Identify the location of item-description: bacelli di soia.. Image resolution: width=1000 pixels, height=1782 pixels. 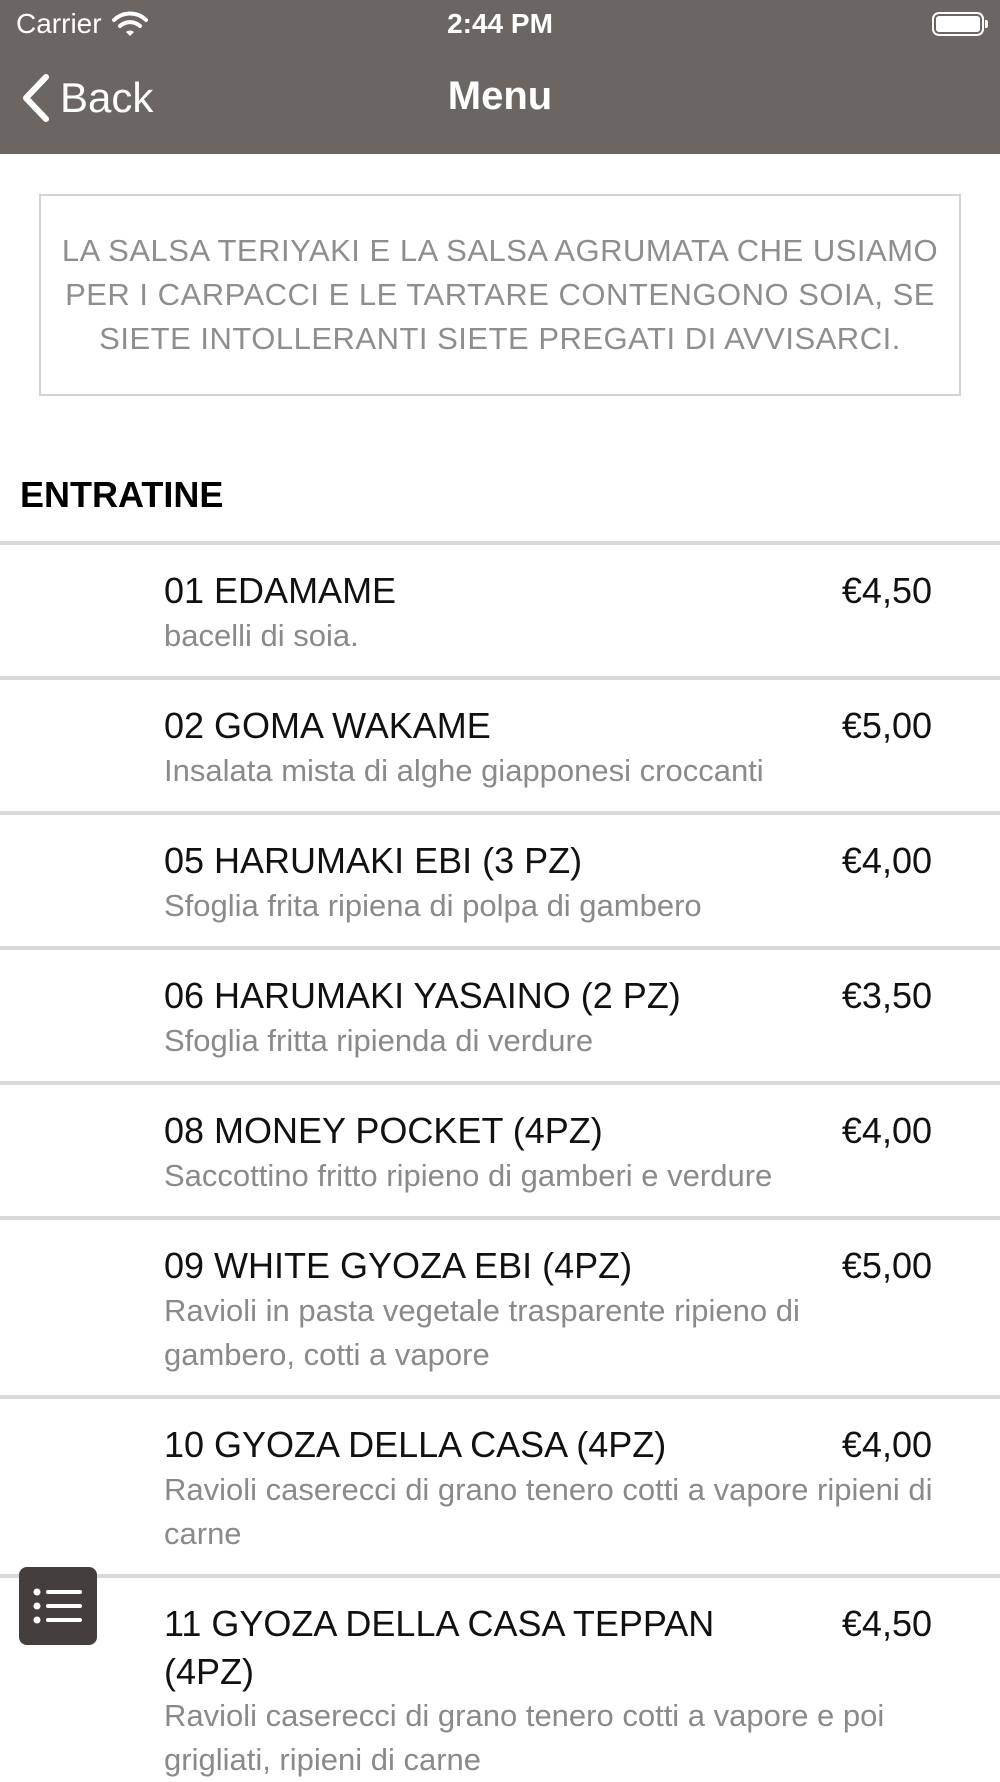
(261, 635).